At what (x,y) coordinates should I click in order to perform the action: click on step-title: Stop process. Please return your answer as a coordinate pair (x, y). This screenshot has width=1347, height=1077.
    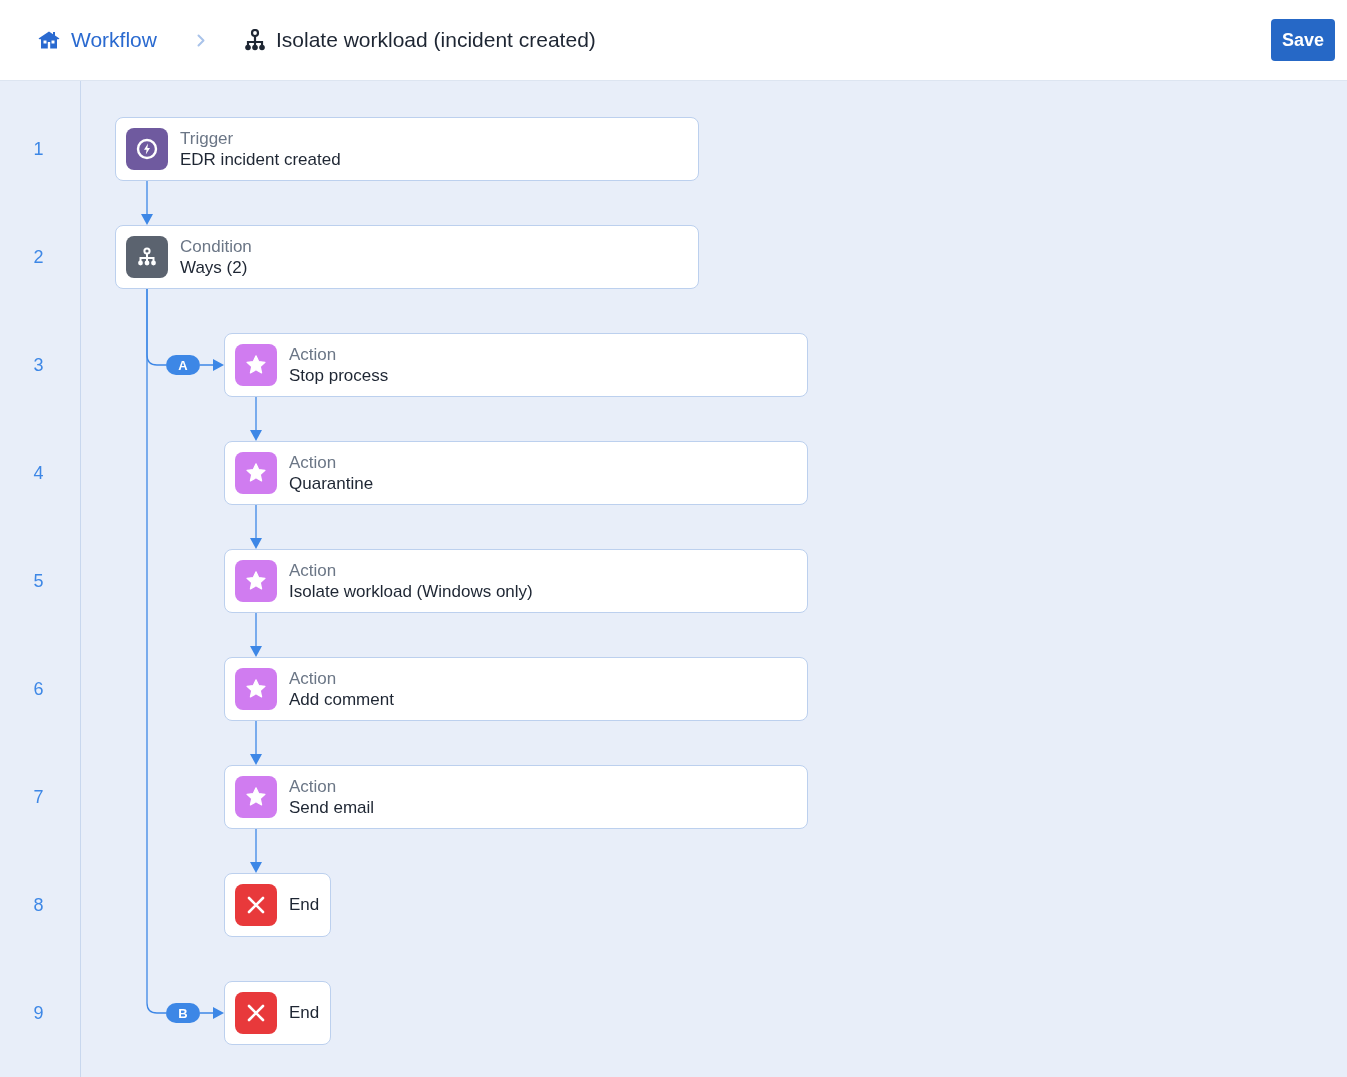
    Looking at the image, I should click on (339, 375).